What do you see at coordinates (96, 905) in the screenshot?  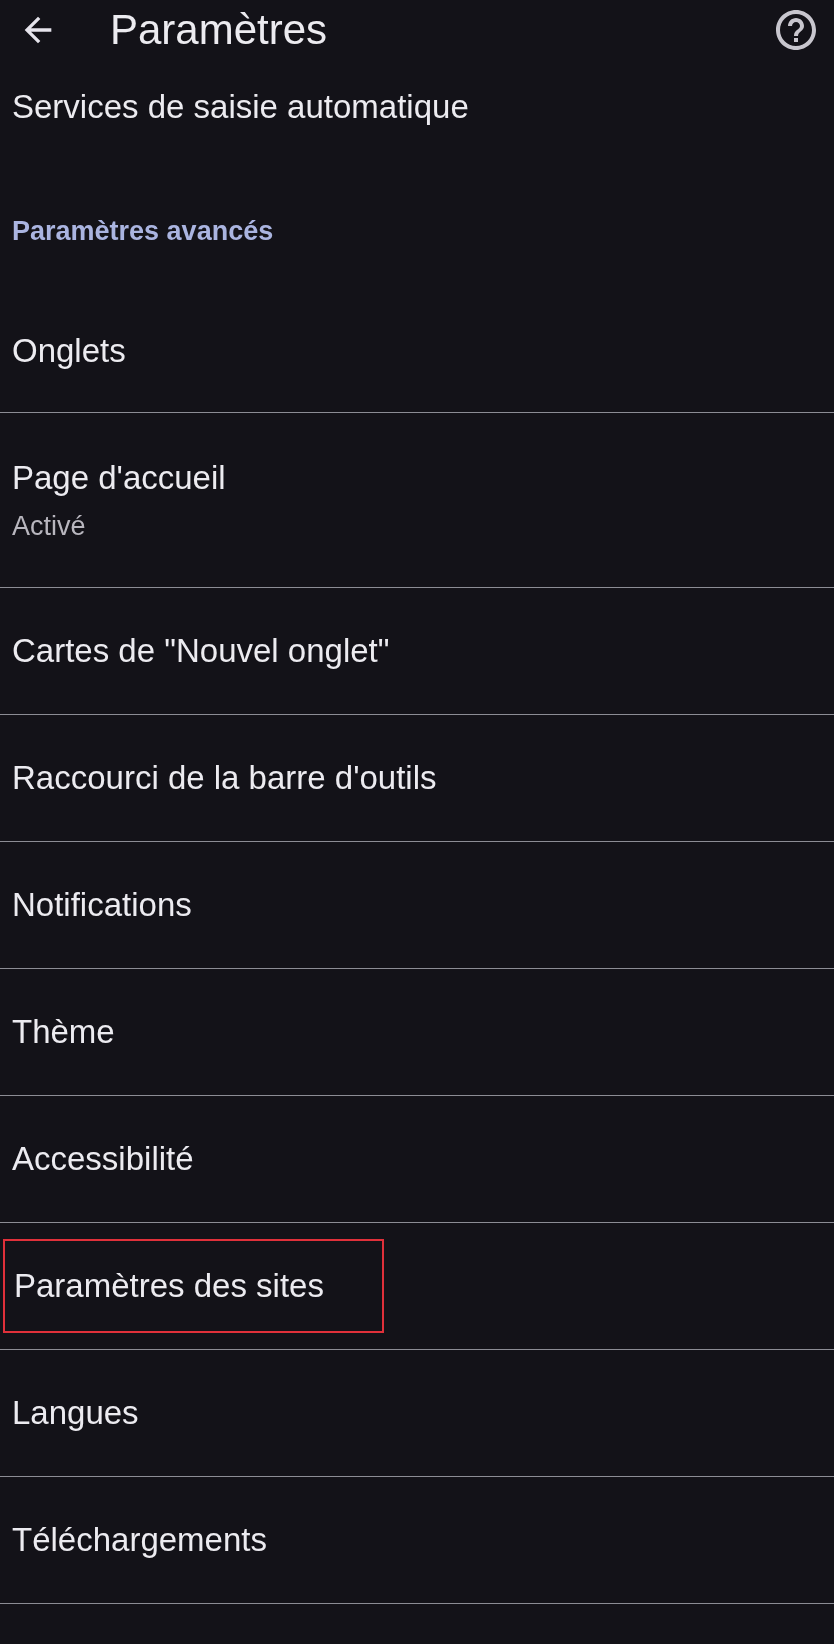 I see `settings-item: Notifications` at bounding box center [96, 905].